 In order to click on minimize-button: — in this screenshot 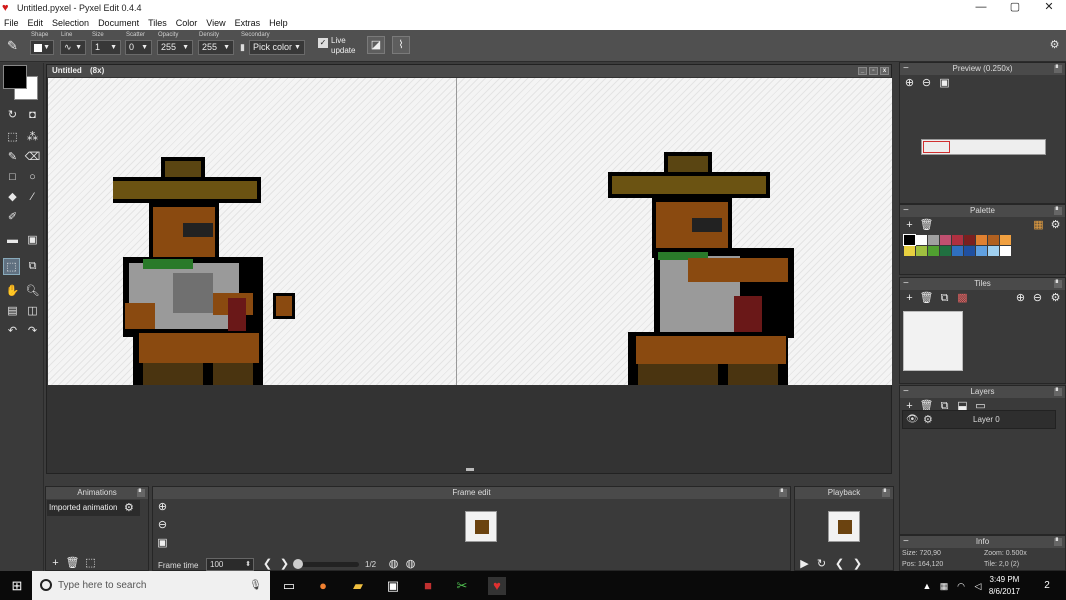, I will do `click(981, 8)`.